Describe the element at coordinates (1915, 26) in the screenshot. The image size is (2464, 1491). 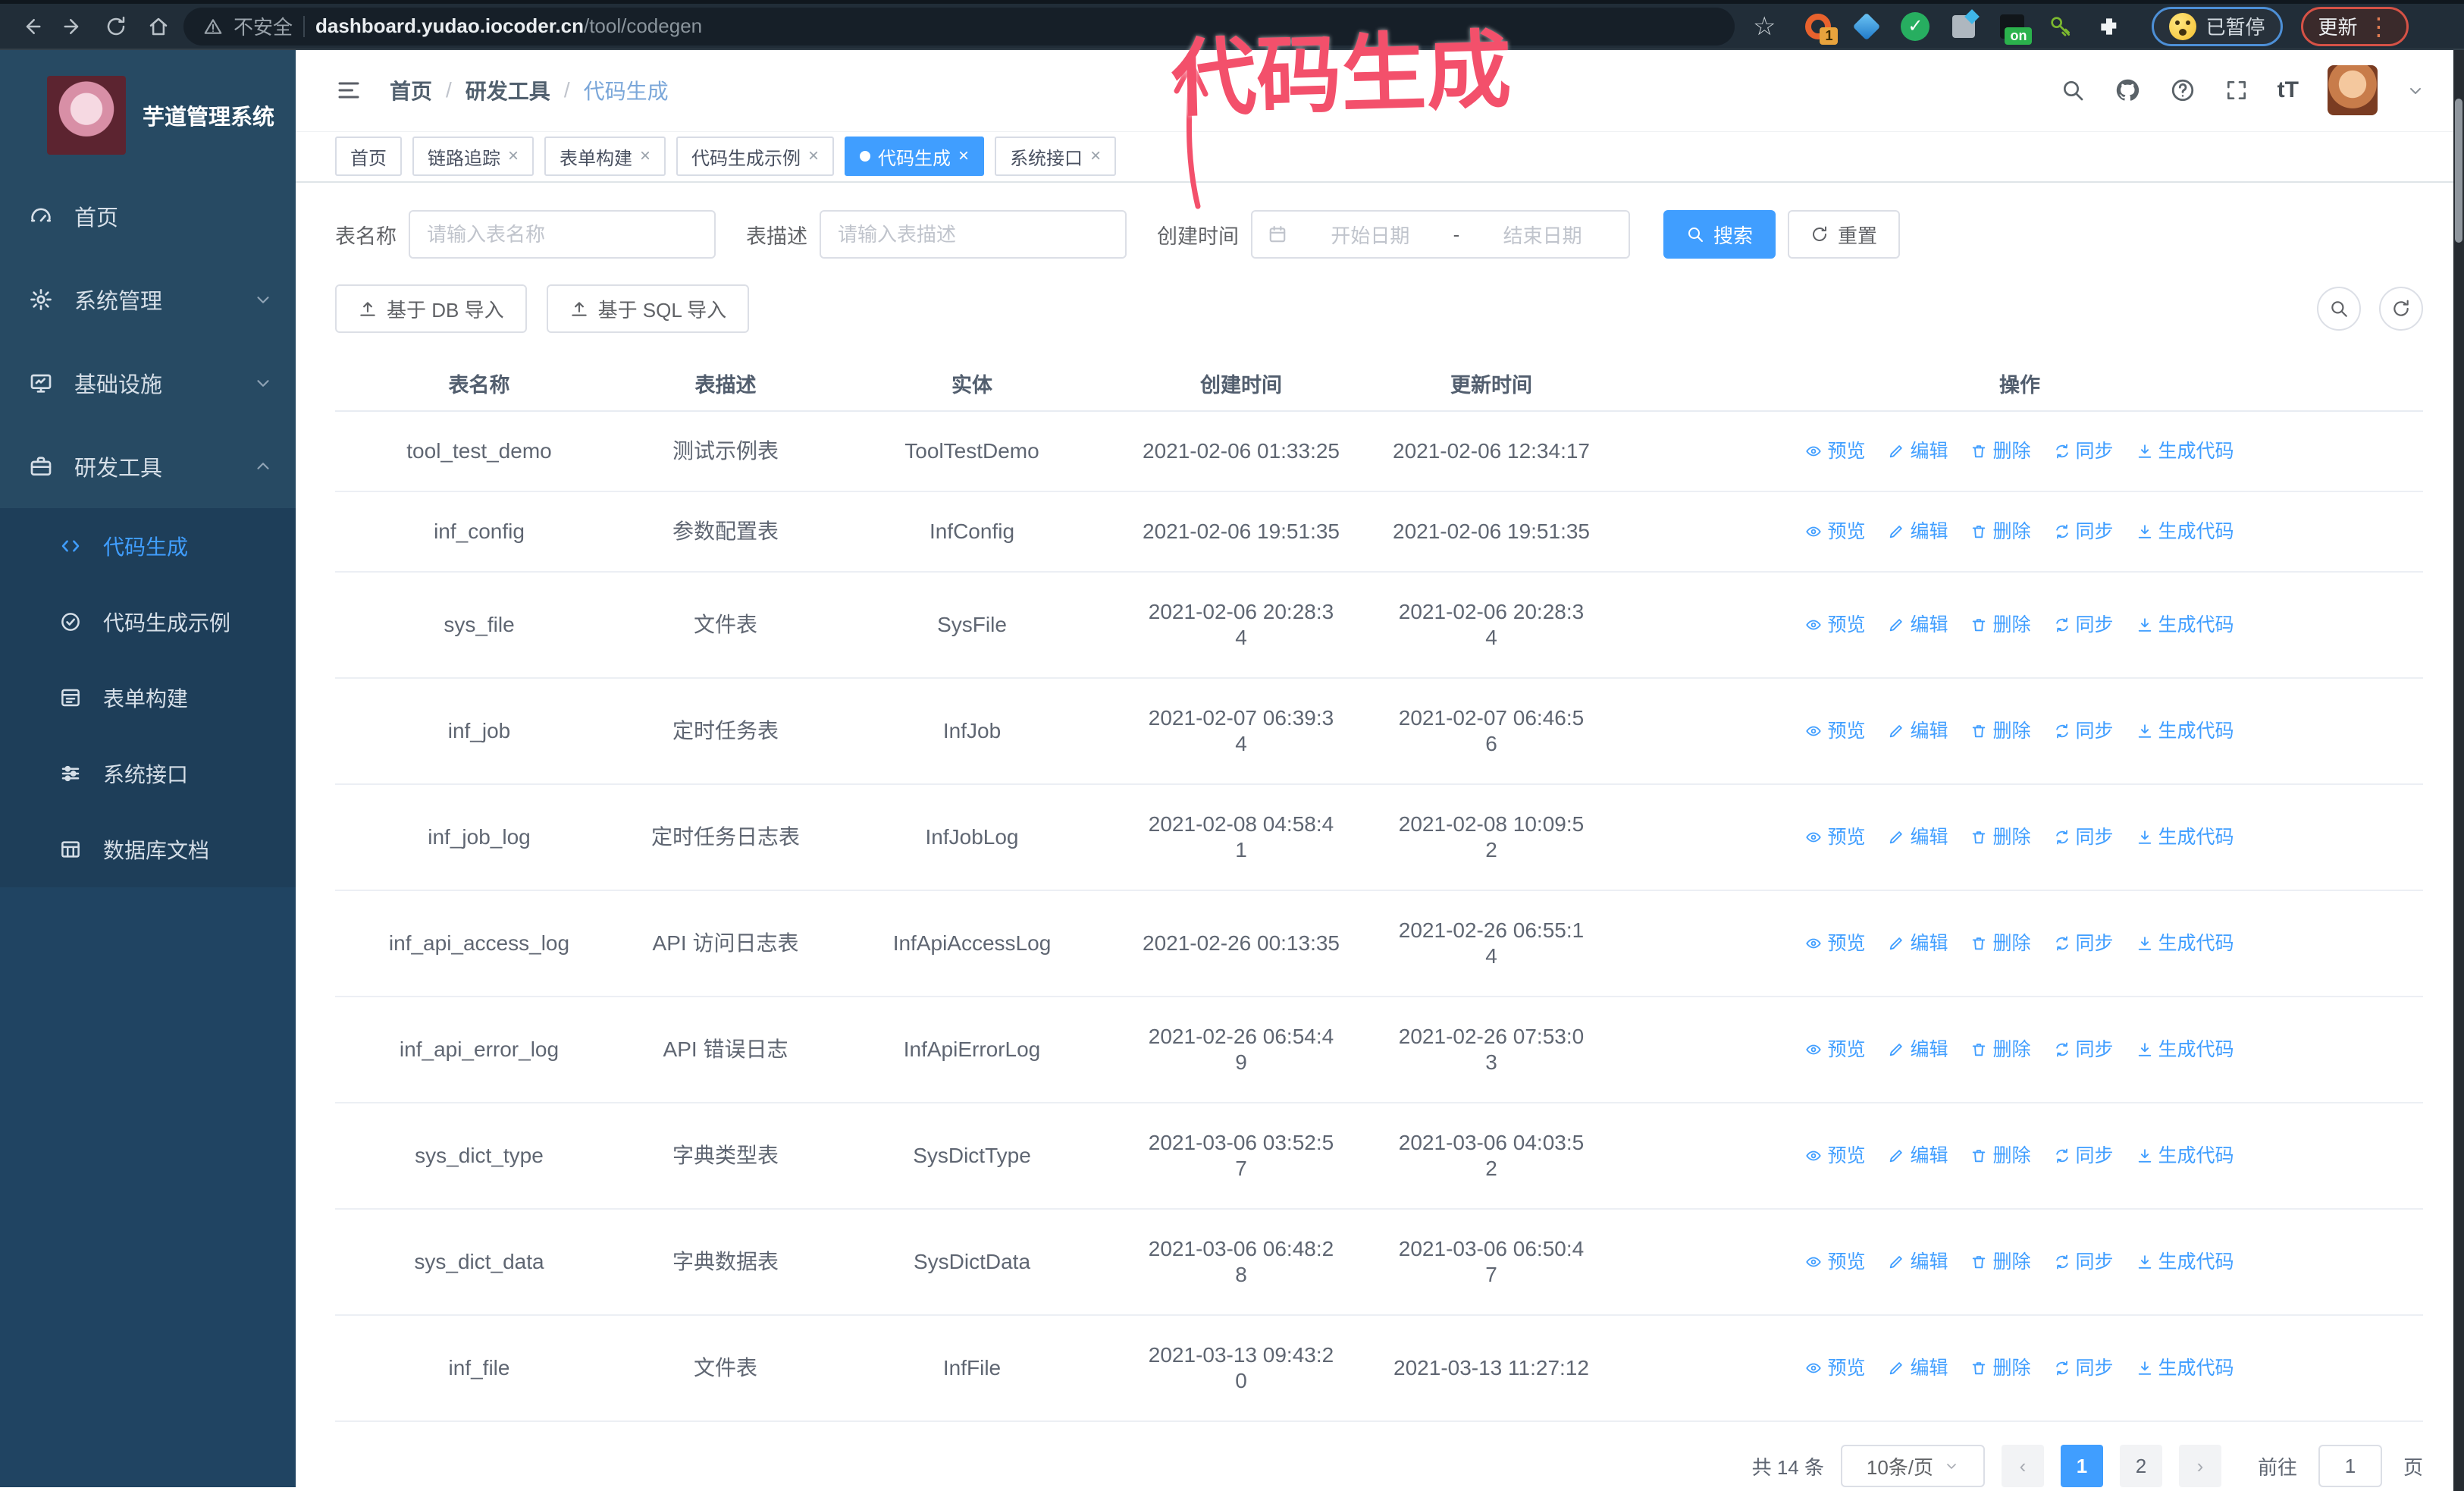
I see `extension-check-icon: ✓` at that location.